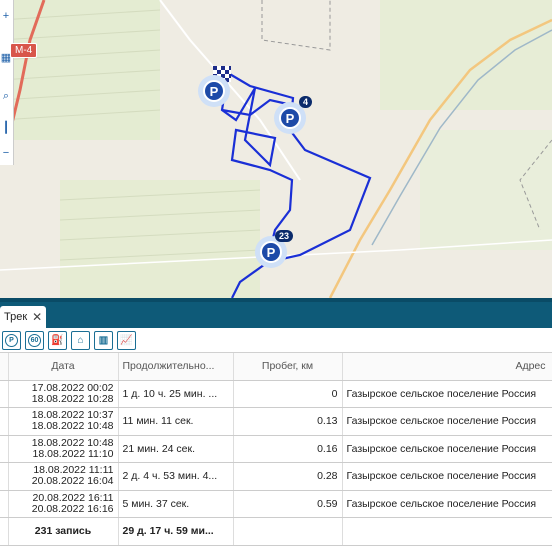 This screenshot has height=549, width=552. Describe the element at coordinates (447, 367) in the screenshot. I see `column-header-address: Адрес` at that location.